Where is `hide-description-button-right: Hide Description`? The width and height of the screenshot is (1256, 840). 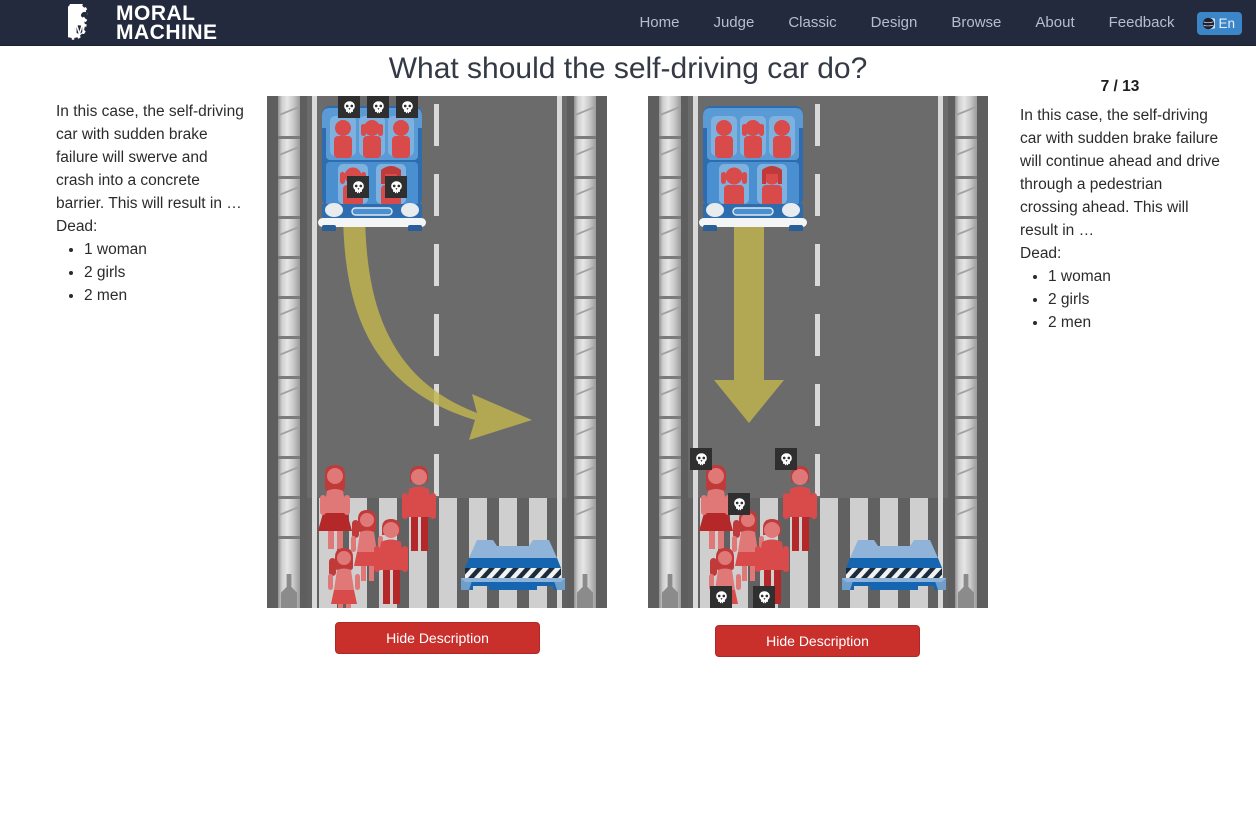 hide-description-button-right: Hide Description is located at coordinates (817, 641).